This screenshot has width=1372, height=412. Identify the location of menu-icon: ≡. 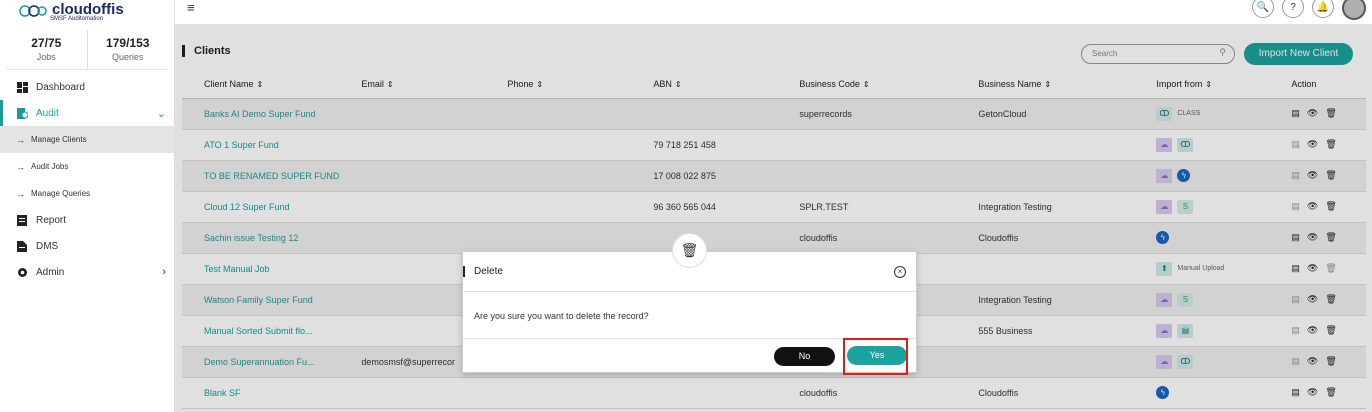
(191, 7).